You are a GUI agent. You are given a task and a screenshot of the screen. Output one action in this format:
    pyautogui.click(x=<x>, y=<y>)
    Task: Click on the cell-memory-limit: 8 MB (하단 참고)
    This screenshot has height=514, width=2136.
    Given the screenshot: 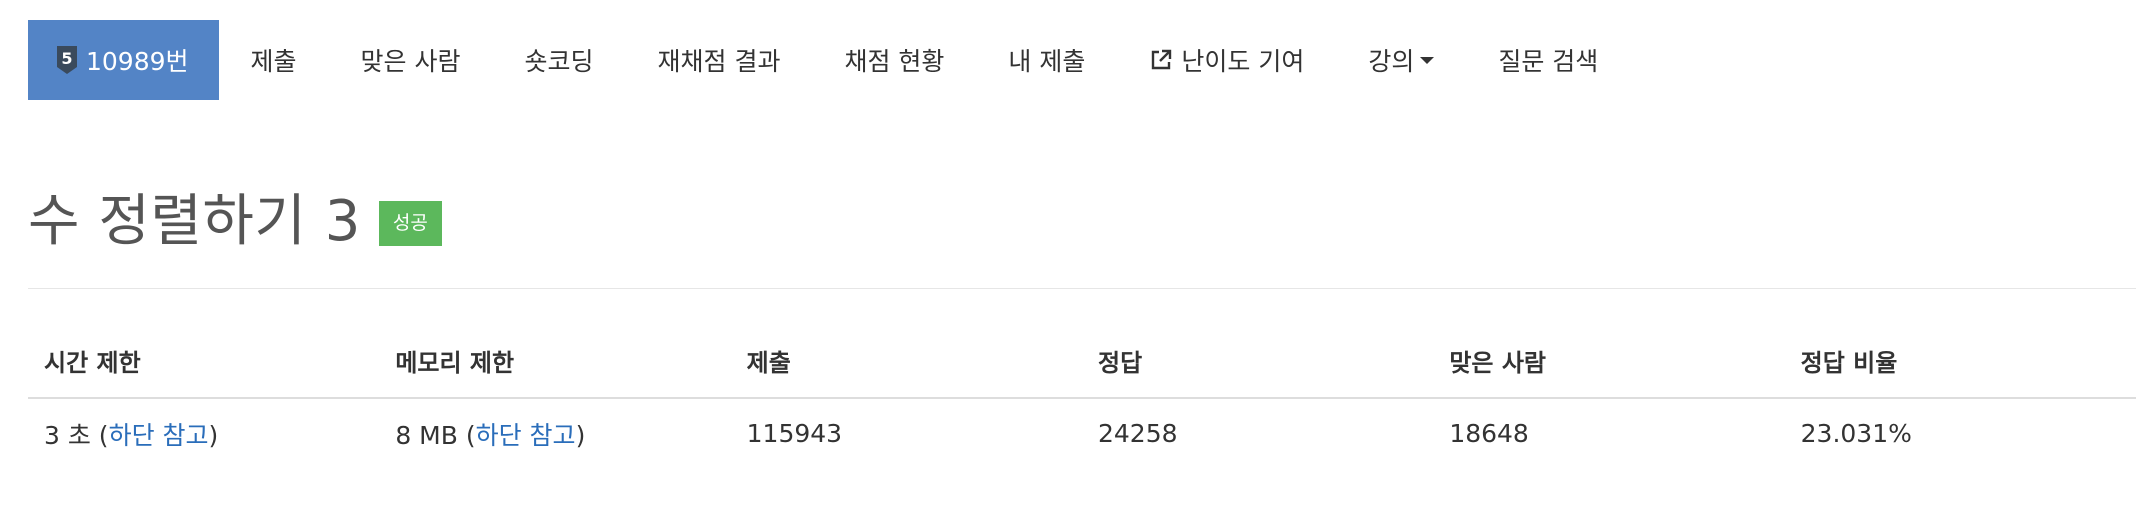 What is the action you would take?
    pyautogui.click(x=554, y=433)
    